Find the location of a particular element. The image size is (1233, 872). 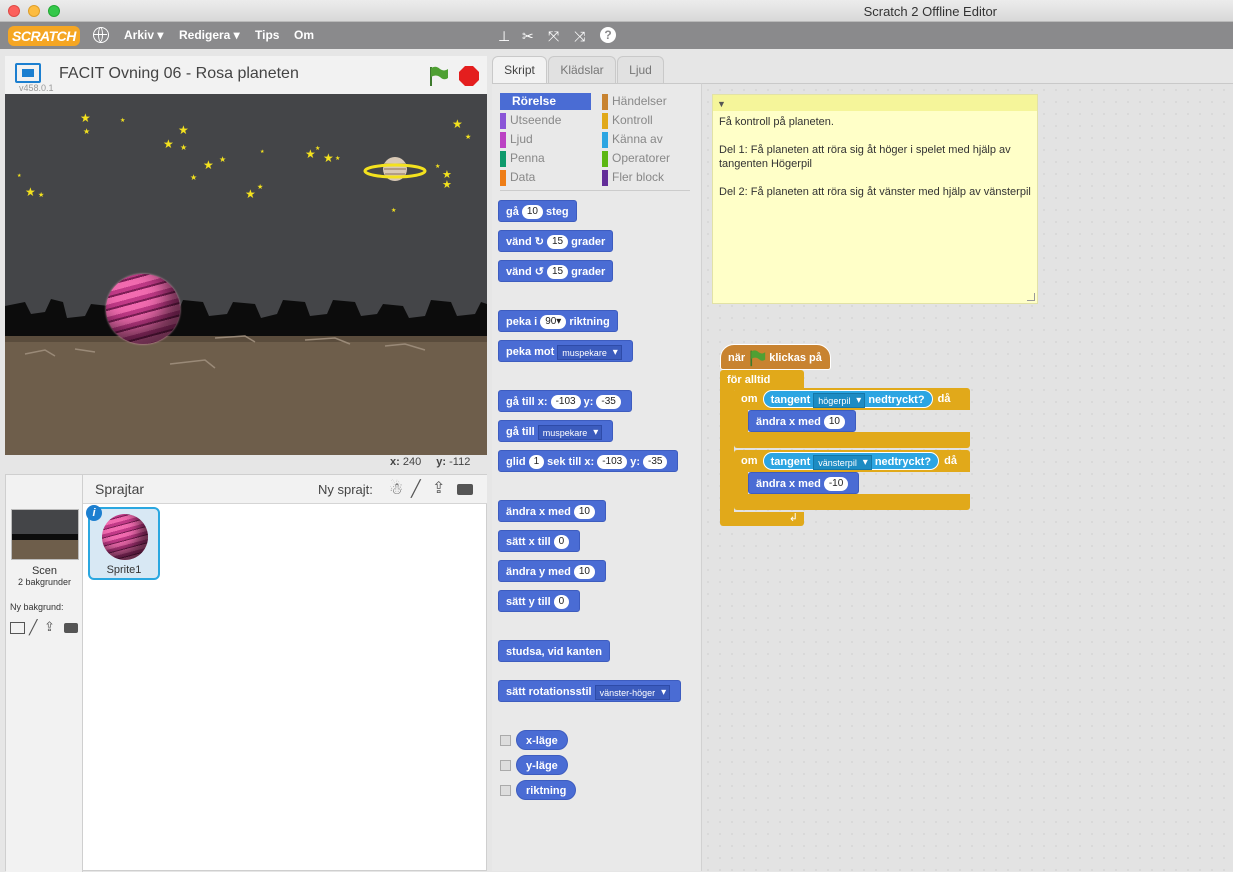

category-kontroll: Kontroll is located at coordinates (627, 120).